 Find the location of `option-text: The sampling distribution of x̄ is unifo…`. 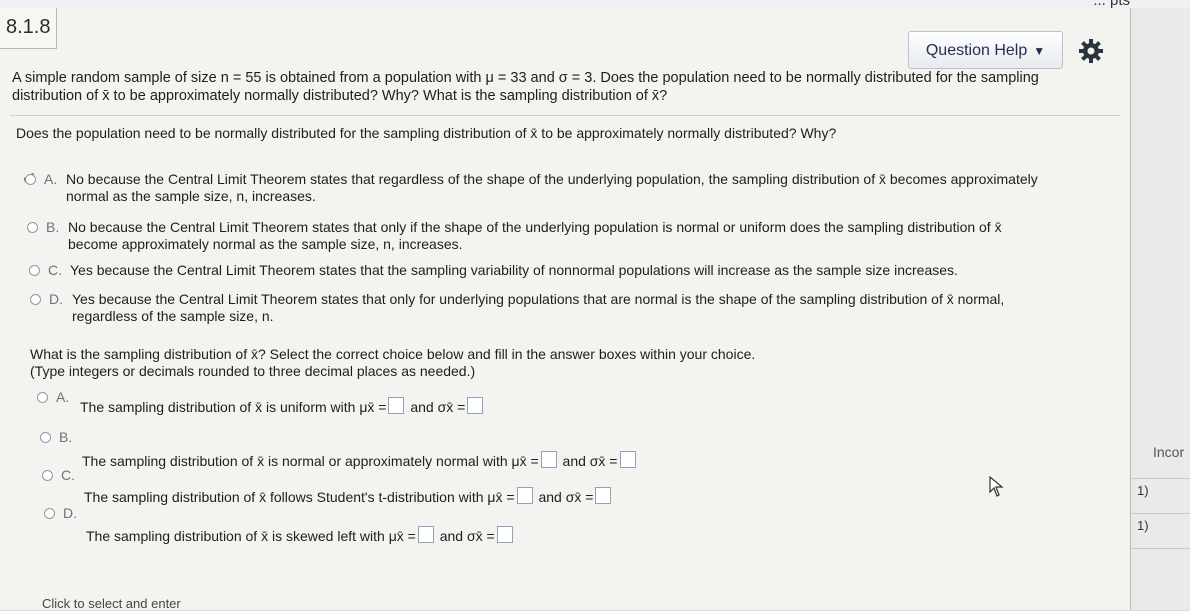

option-text: The sampling distribution of x̄ is unifo… is located at coordinates (233, 407).